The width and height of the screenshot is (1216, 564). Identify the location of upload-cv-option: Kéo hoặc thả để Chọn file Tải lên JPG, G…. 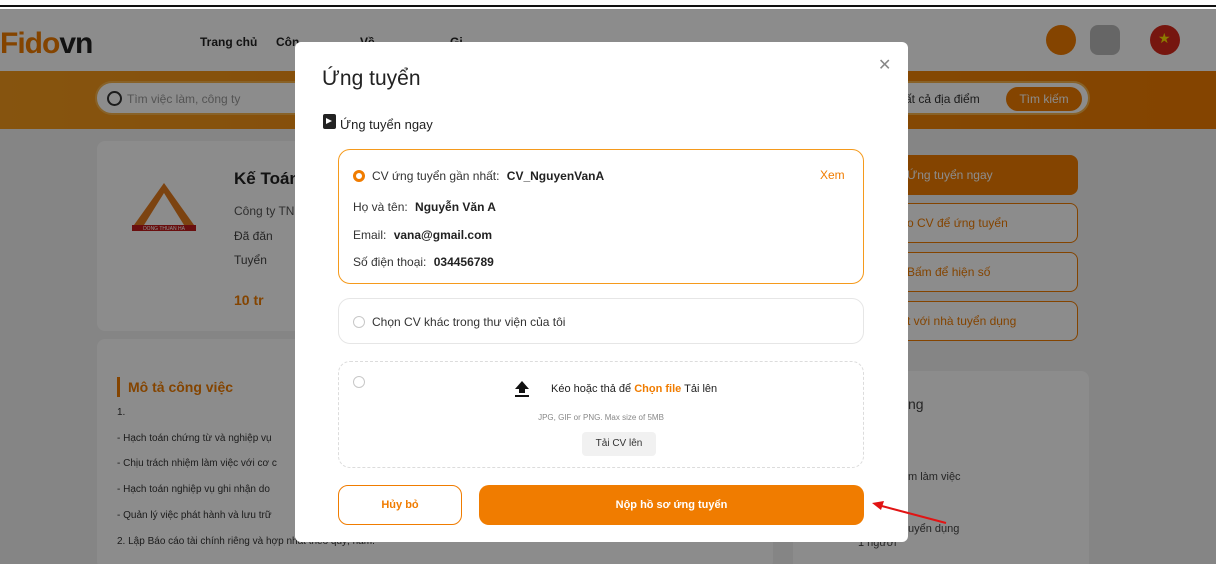
(601, 414).